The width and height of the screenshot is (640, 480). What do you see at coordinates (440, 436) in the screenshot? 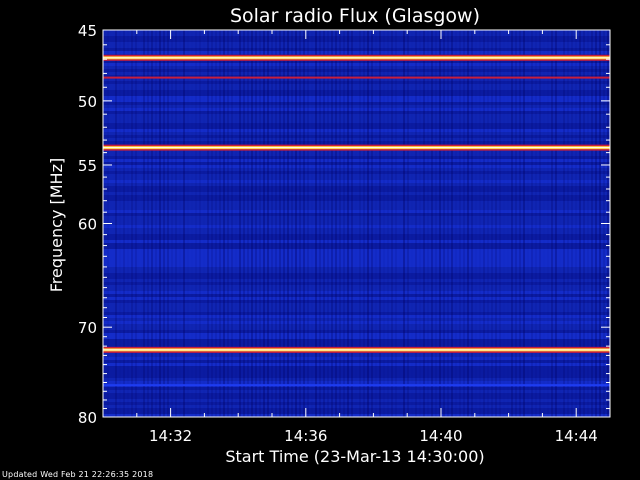
I see `x-tick-label: 14:40` at bounding box center [440, 436].